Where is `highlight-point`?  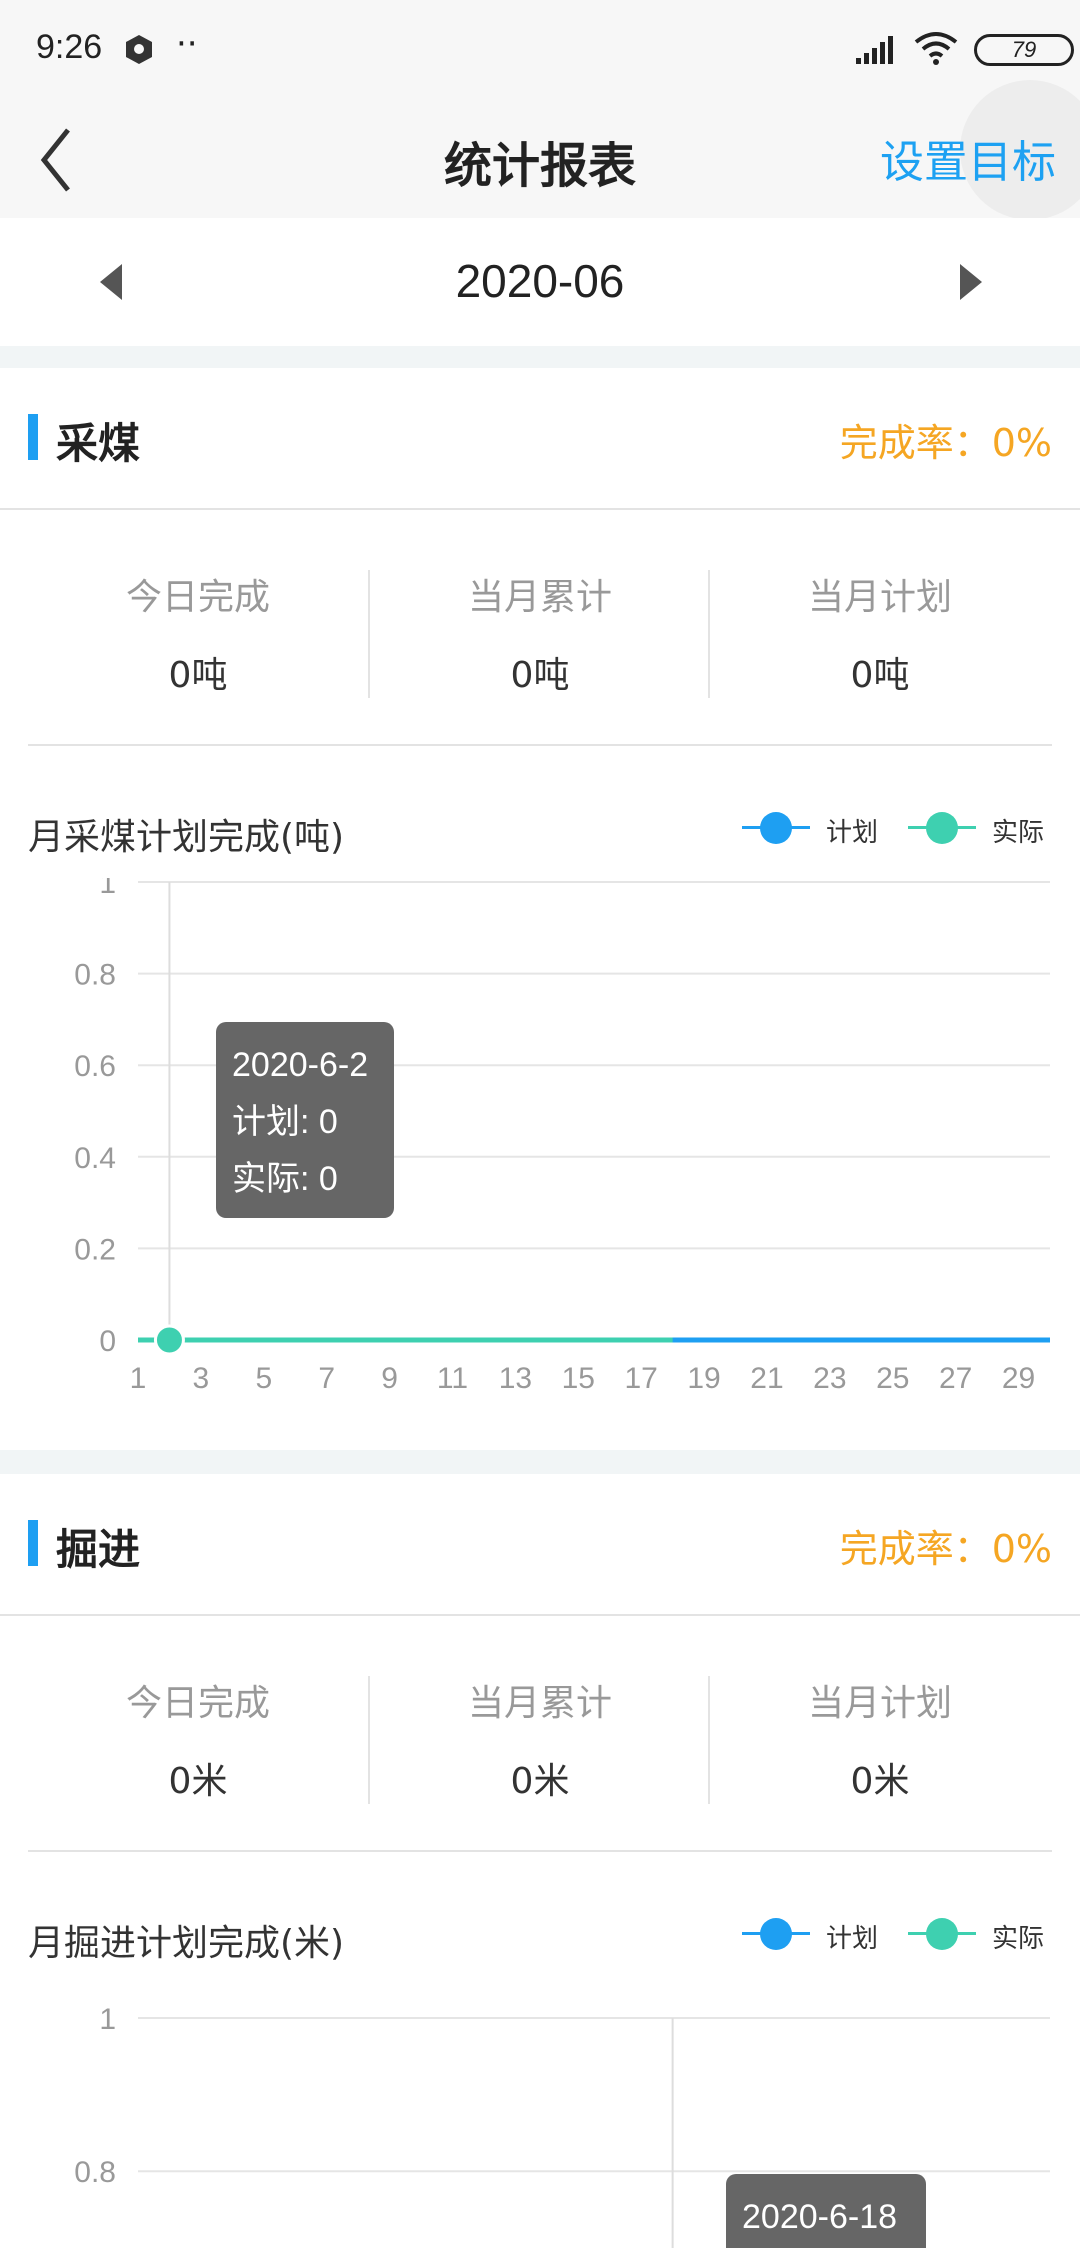
highlight-point is located at coordinates (169, 1340).